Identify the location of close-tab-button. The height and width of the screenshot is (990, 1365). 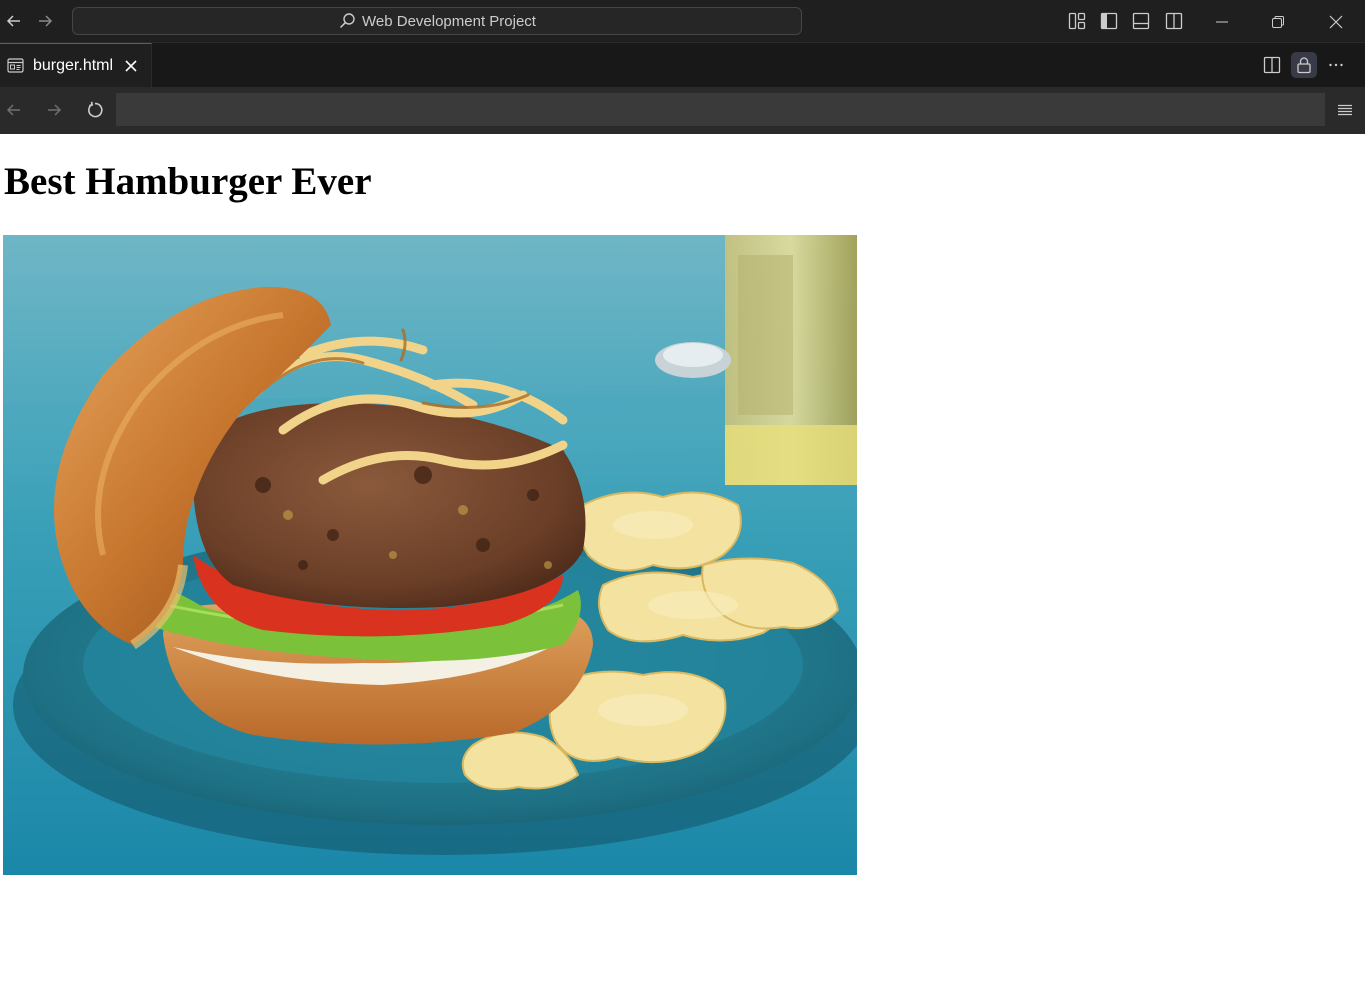
(131, 66).